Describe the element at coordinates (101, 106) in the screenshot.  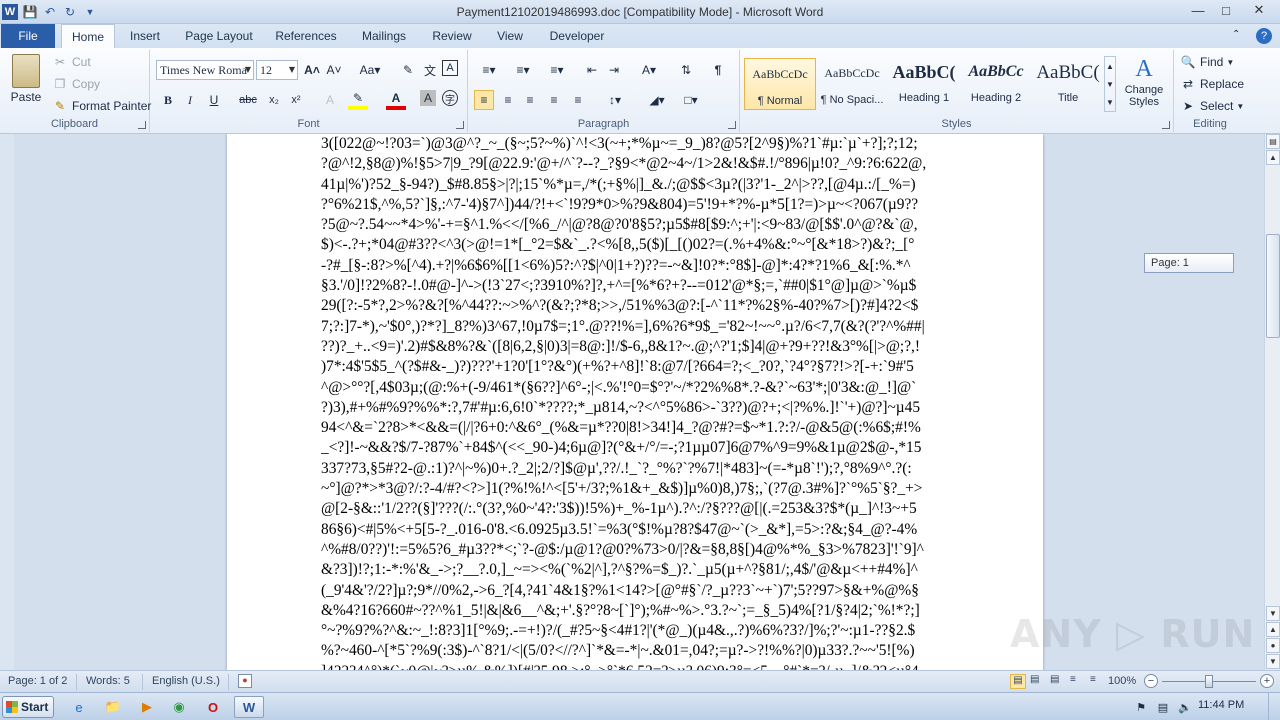
I see `format-painter-button: ✎ Format Painter` at that location.